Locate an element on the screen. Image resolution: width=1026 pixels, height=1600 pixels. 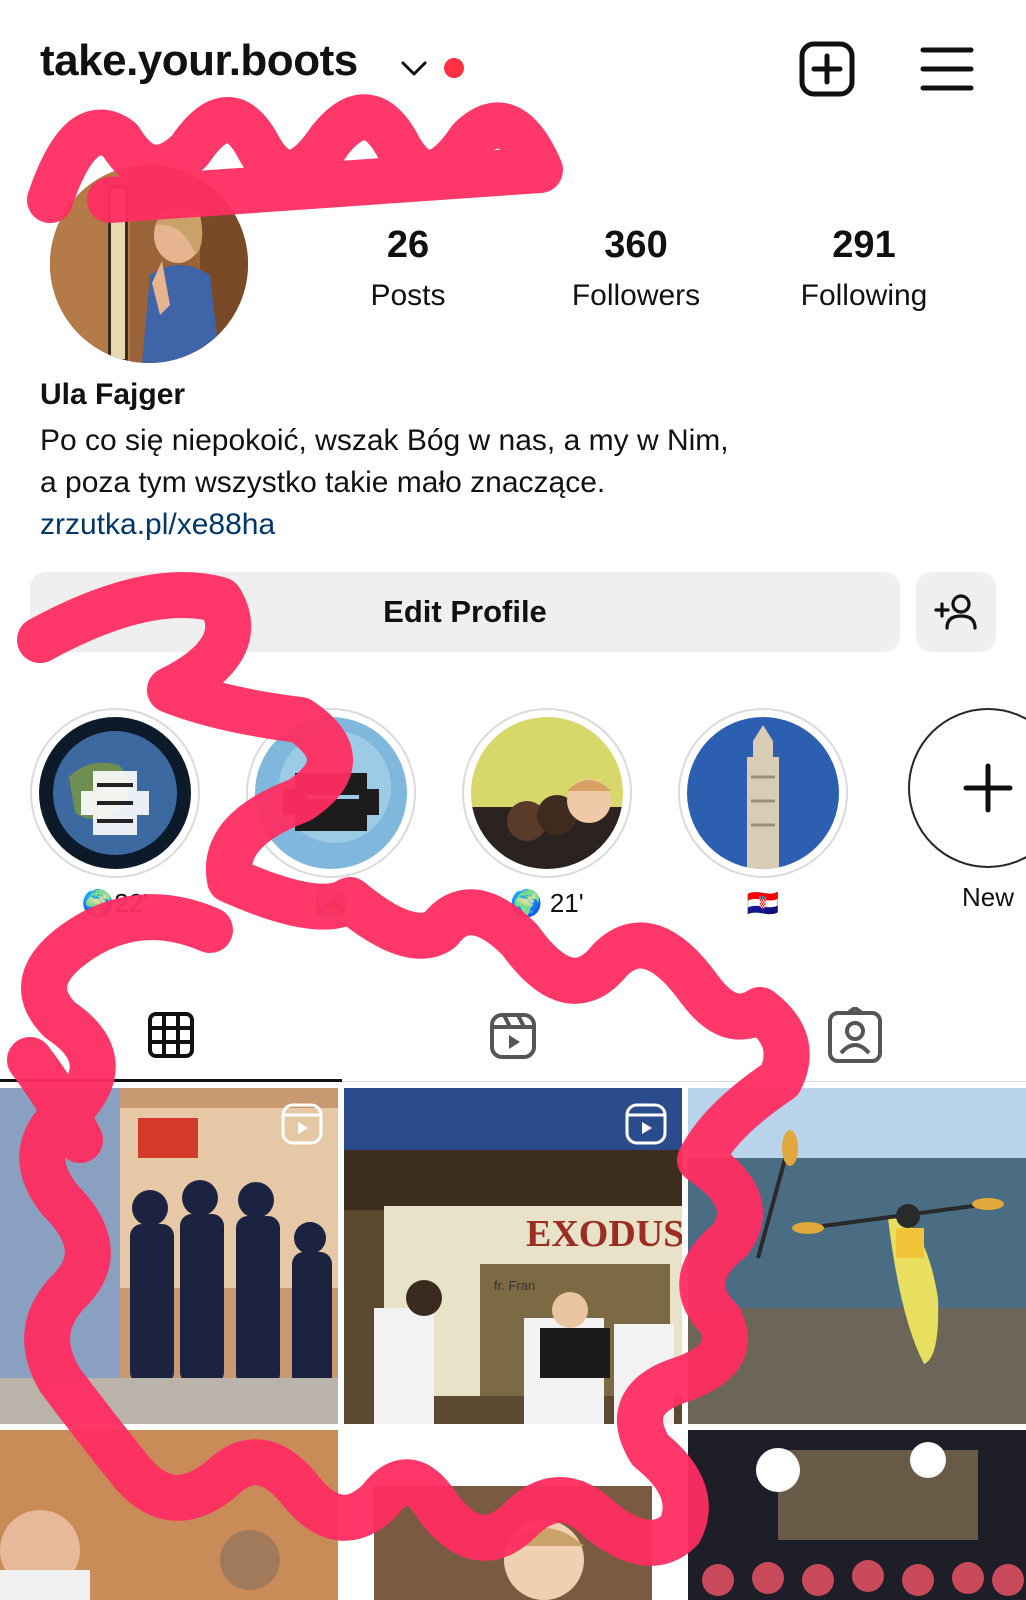
plus-square-icon is located at coordinates (827, 69).